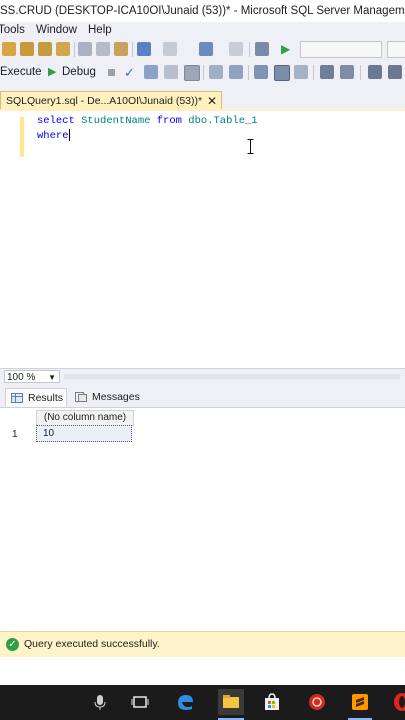 This screenshot has width=405, height=720. Describe the element at coordinates (288, 49) in the screenshot. I see `start-icon: ▶` at that location.